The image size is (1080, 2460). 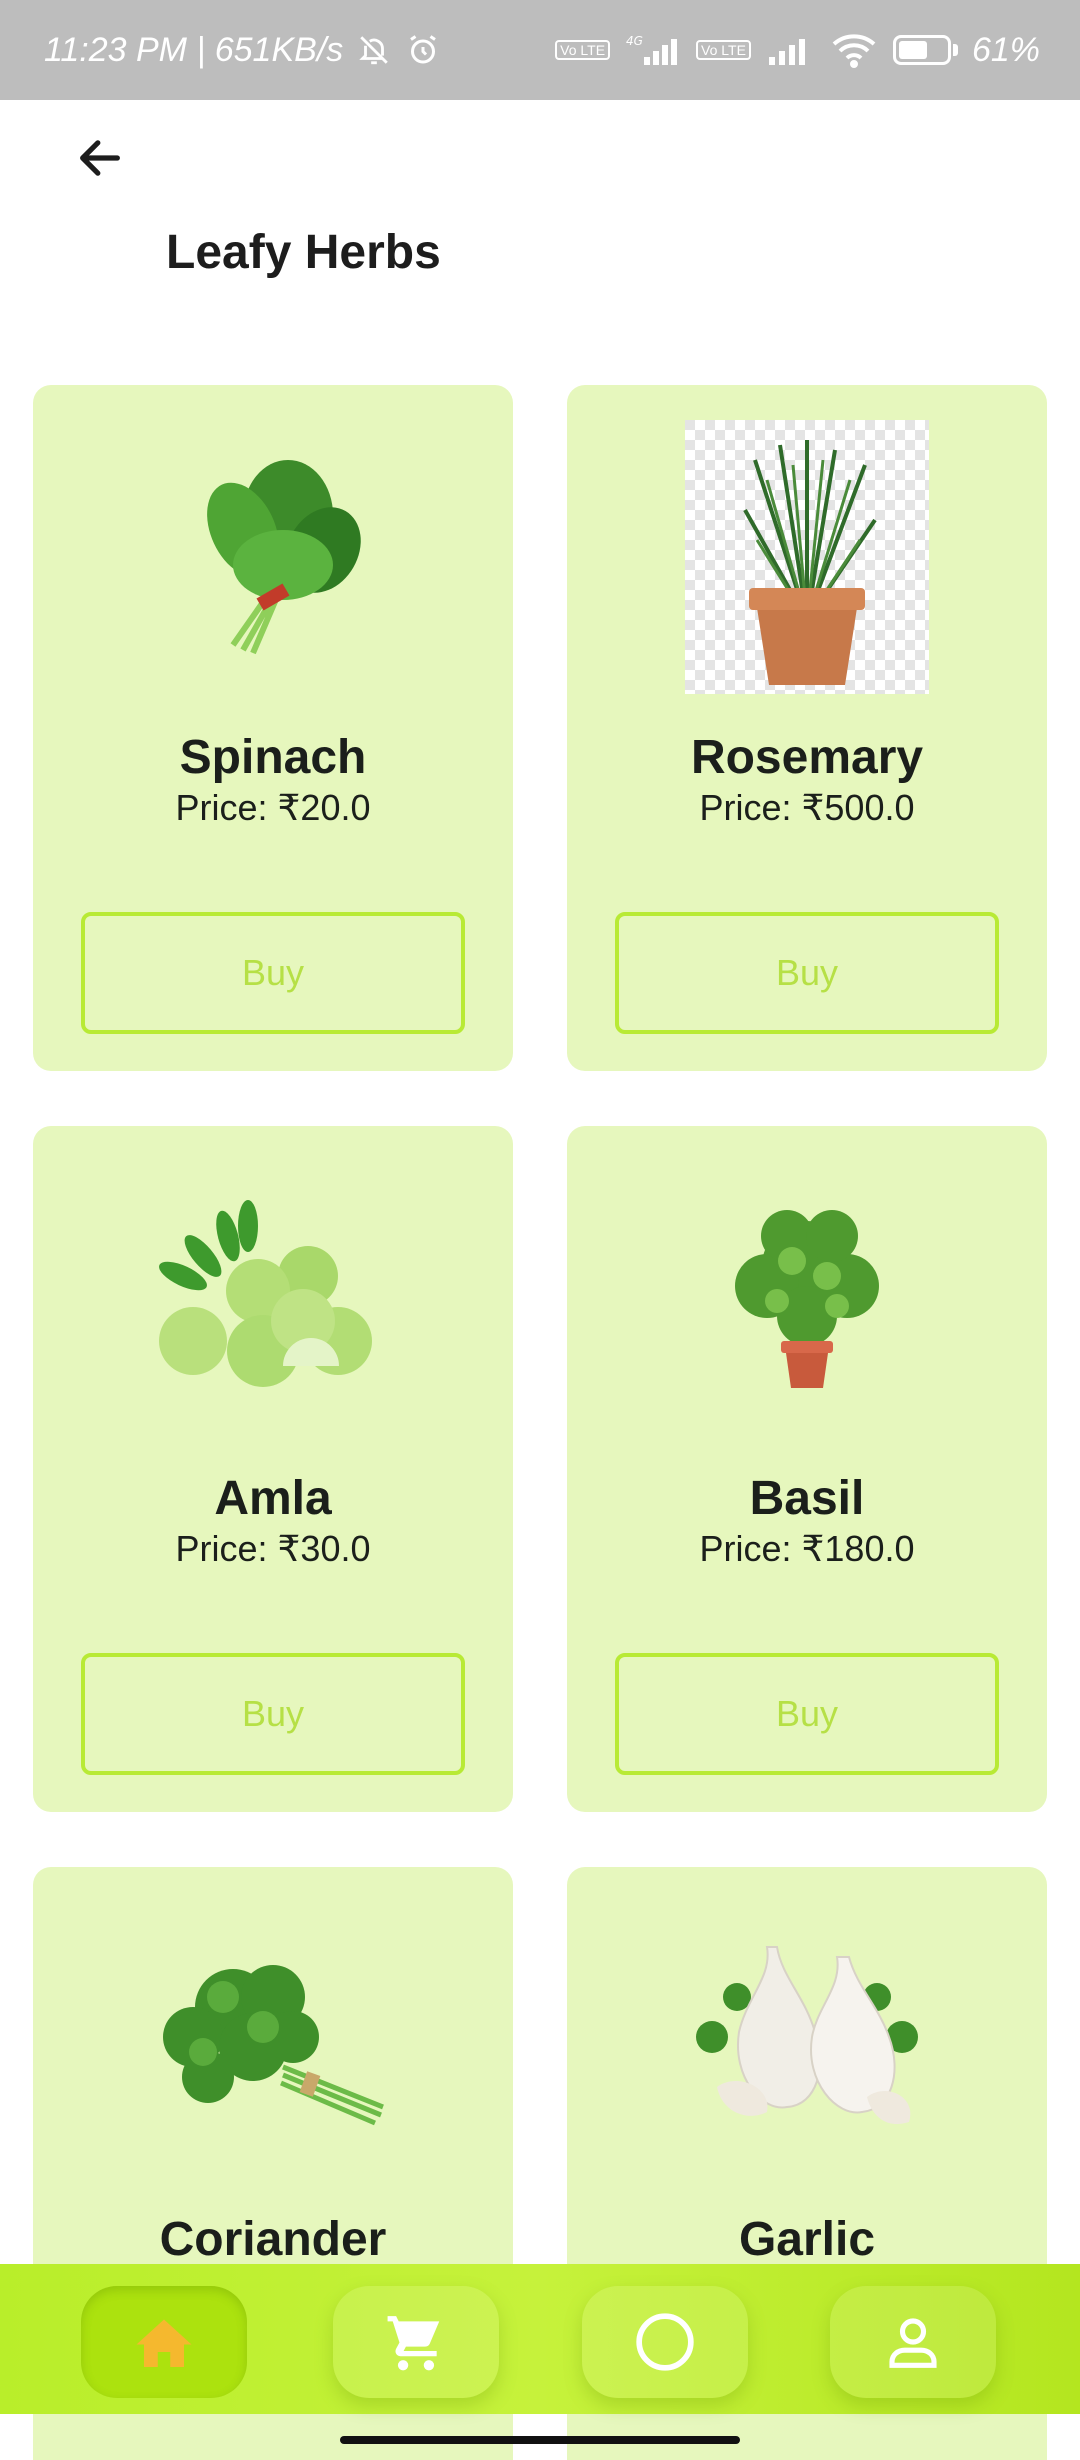 What do you see at coordinates (634, 41) in the screenshot?
I see `svg-text: 4G` at bounding box center [634, 41].